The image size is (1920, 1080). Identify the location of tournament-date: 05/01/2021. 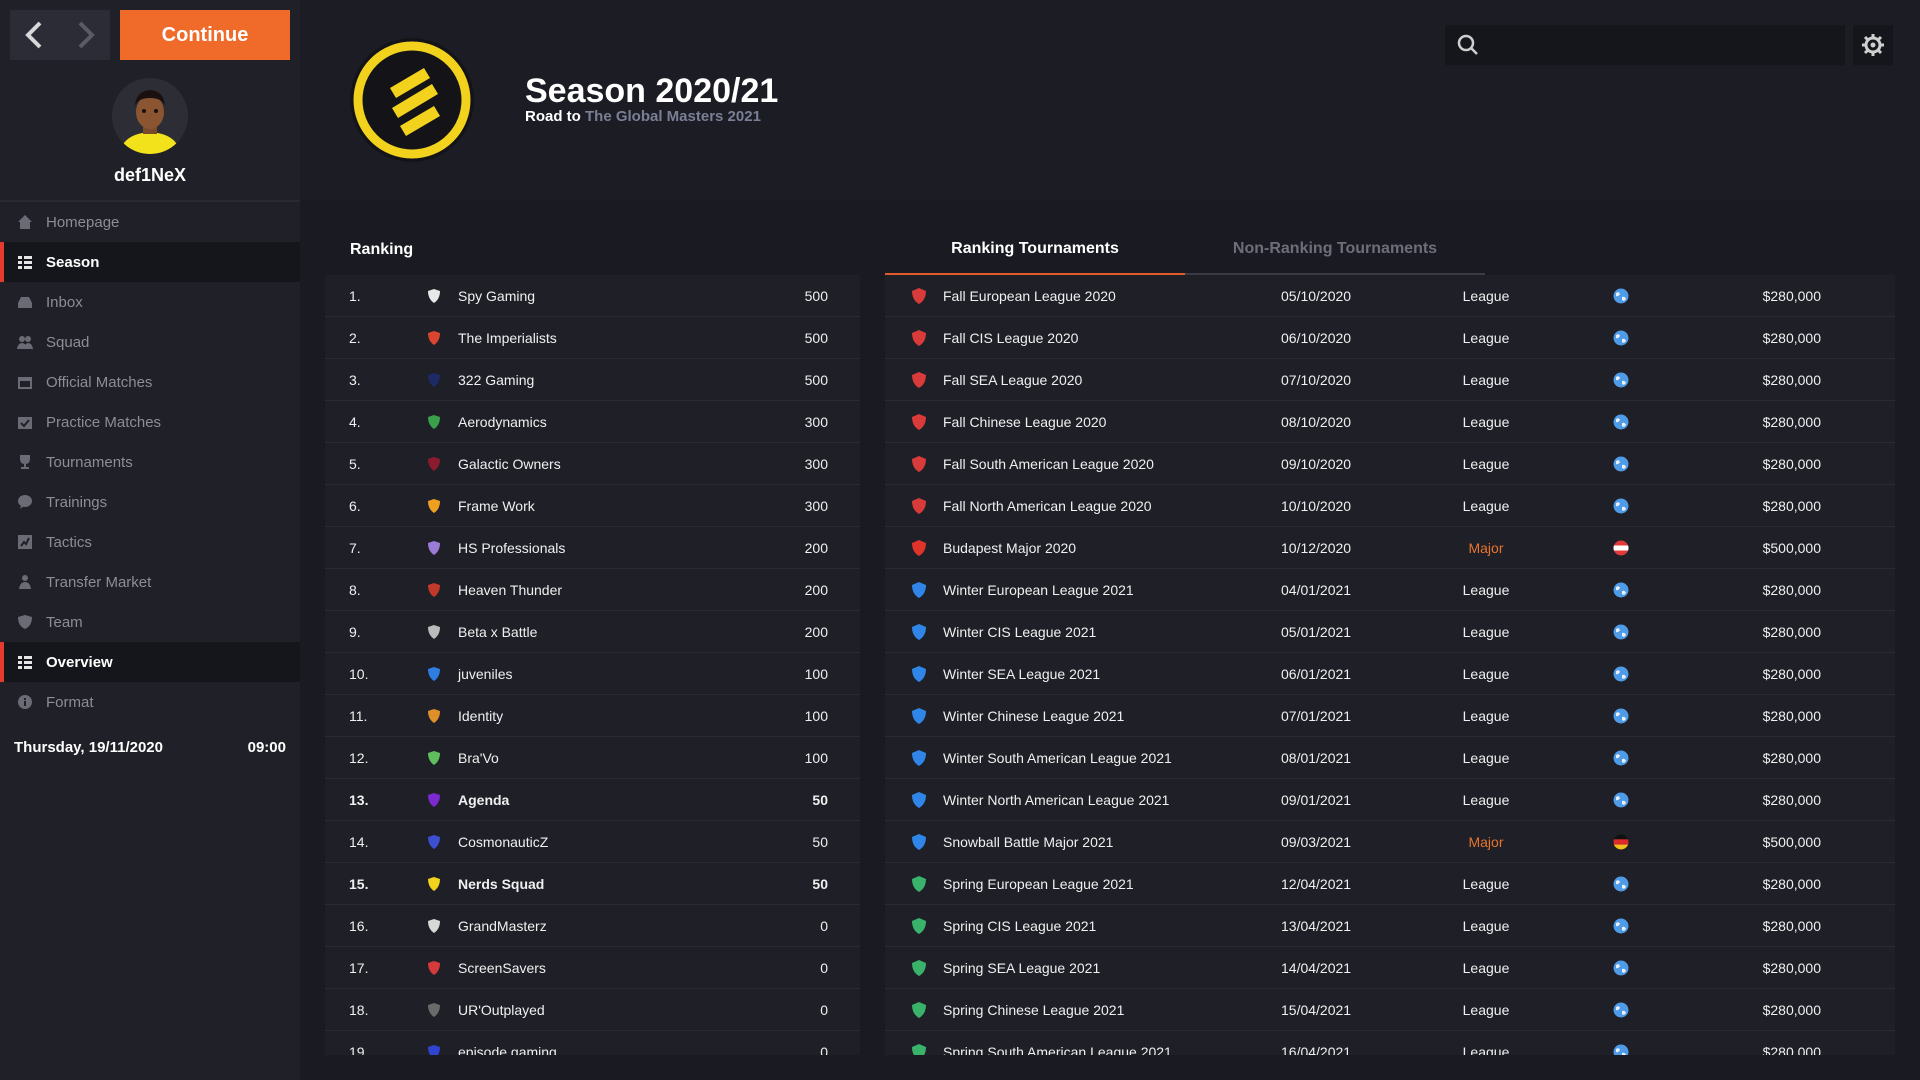
(1316, 631).